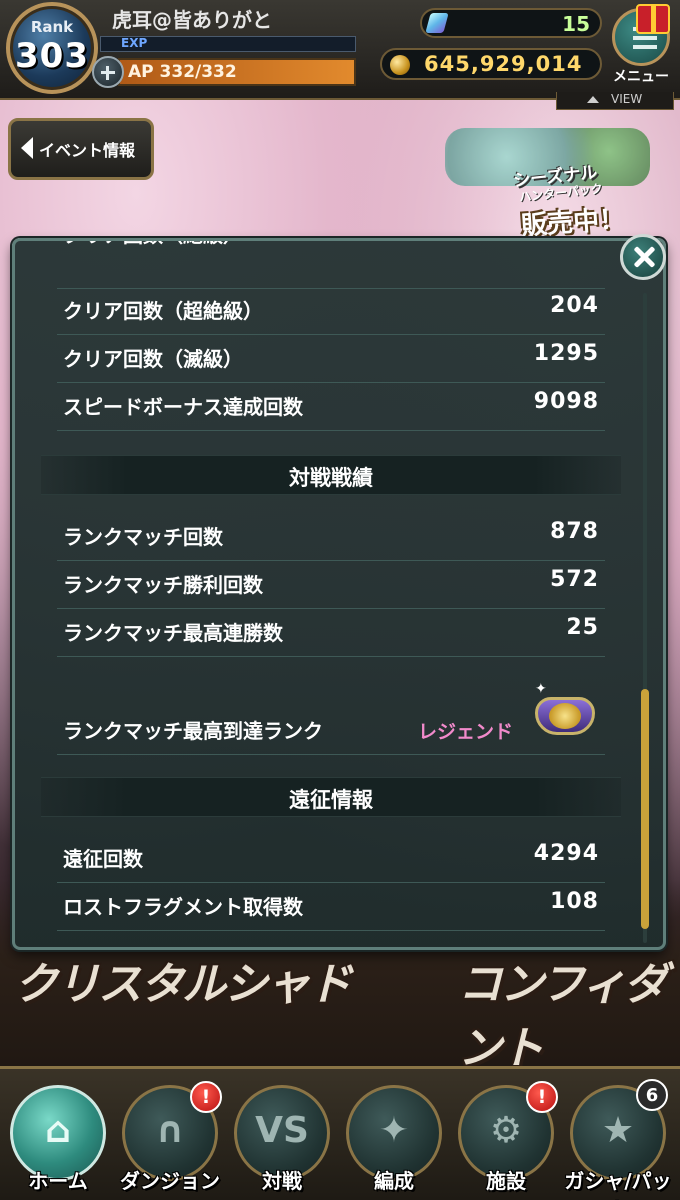 This screenshot has width=680, height=1200. I want to click on exp-label: EXP, so click(134, 43).